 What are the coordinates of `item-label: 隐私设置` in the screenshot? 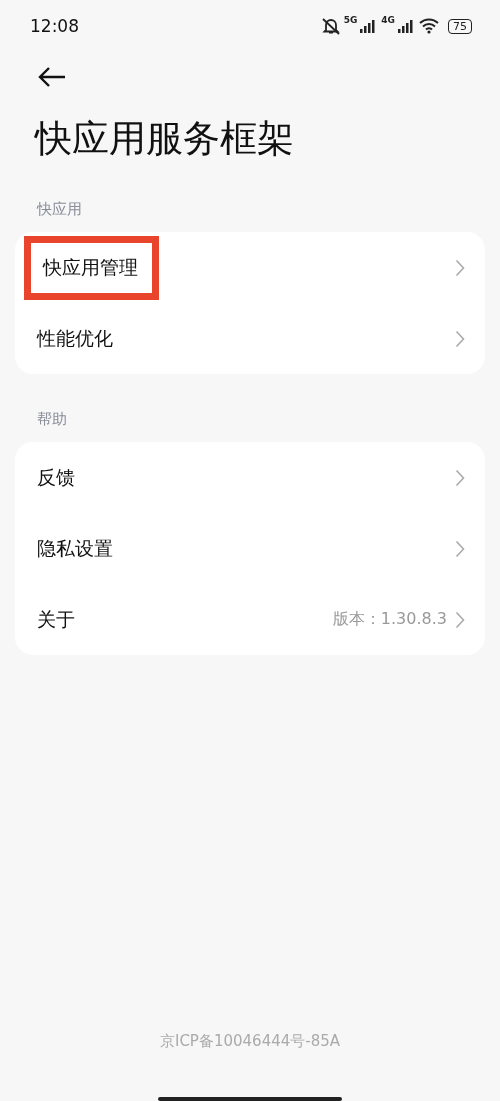 It's located at (75, 548).